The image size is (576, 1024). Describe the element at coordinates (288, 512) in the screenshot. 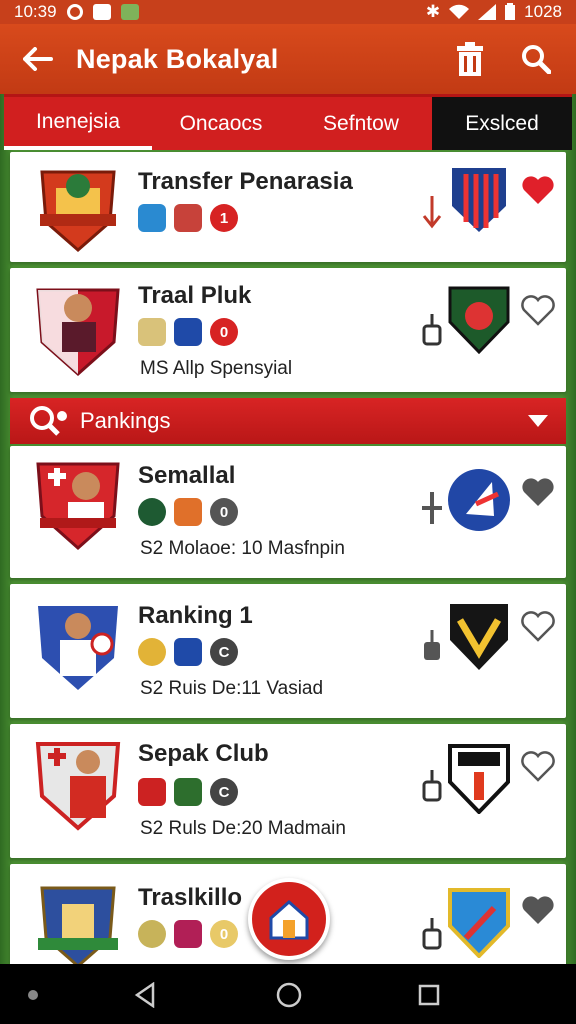

I see `list-item: Semallal 0 S2 Molaoe: 10 Masfnpin` at that location.